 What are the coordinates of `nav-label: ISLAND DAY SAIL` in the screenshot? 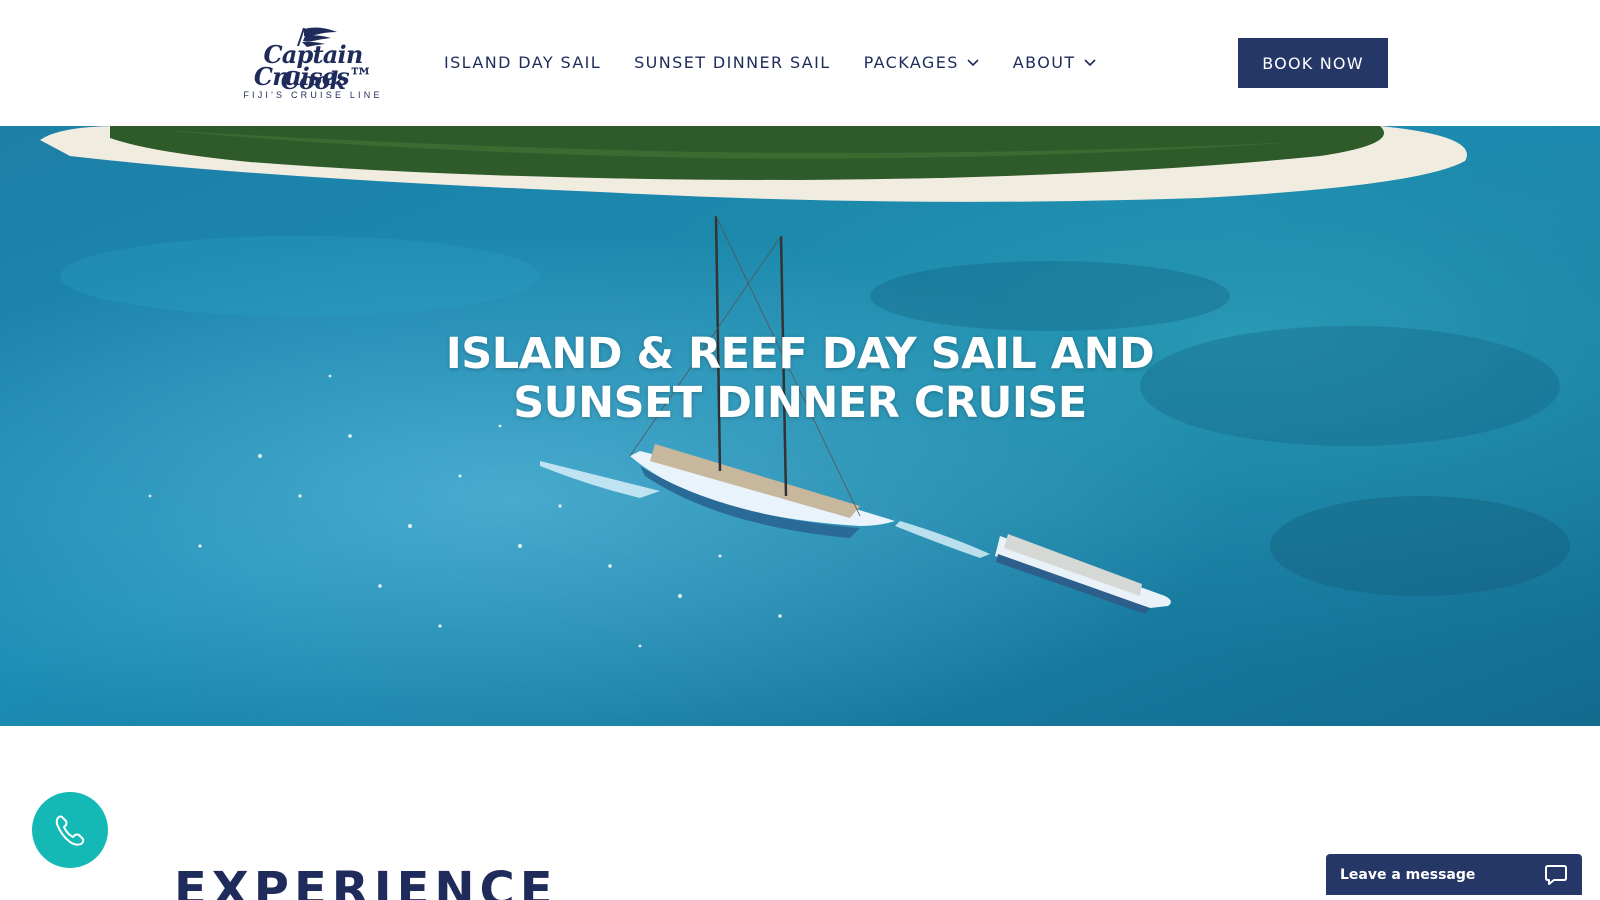 It's located at (523, 62).